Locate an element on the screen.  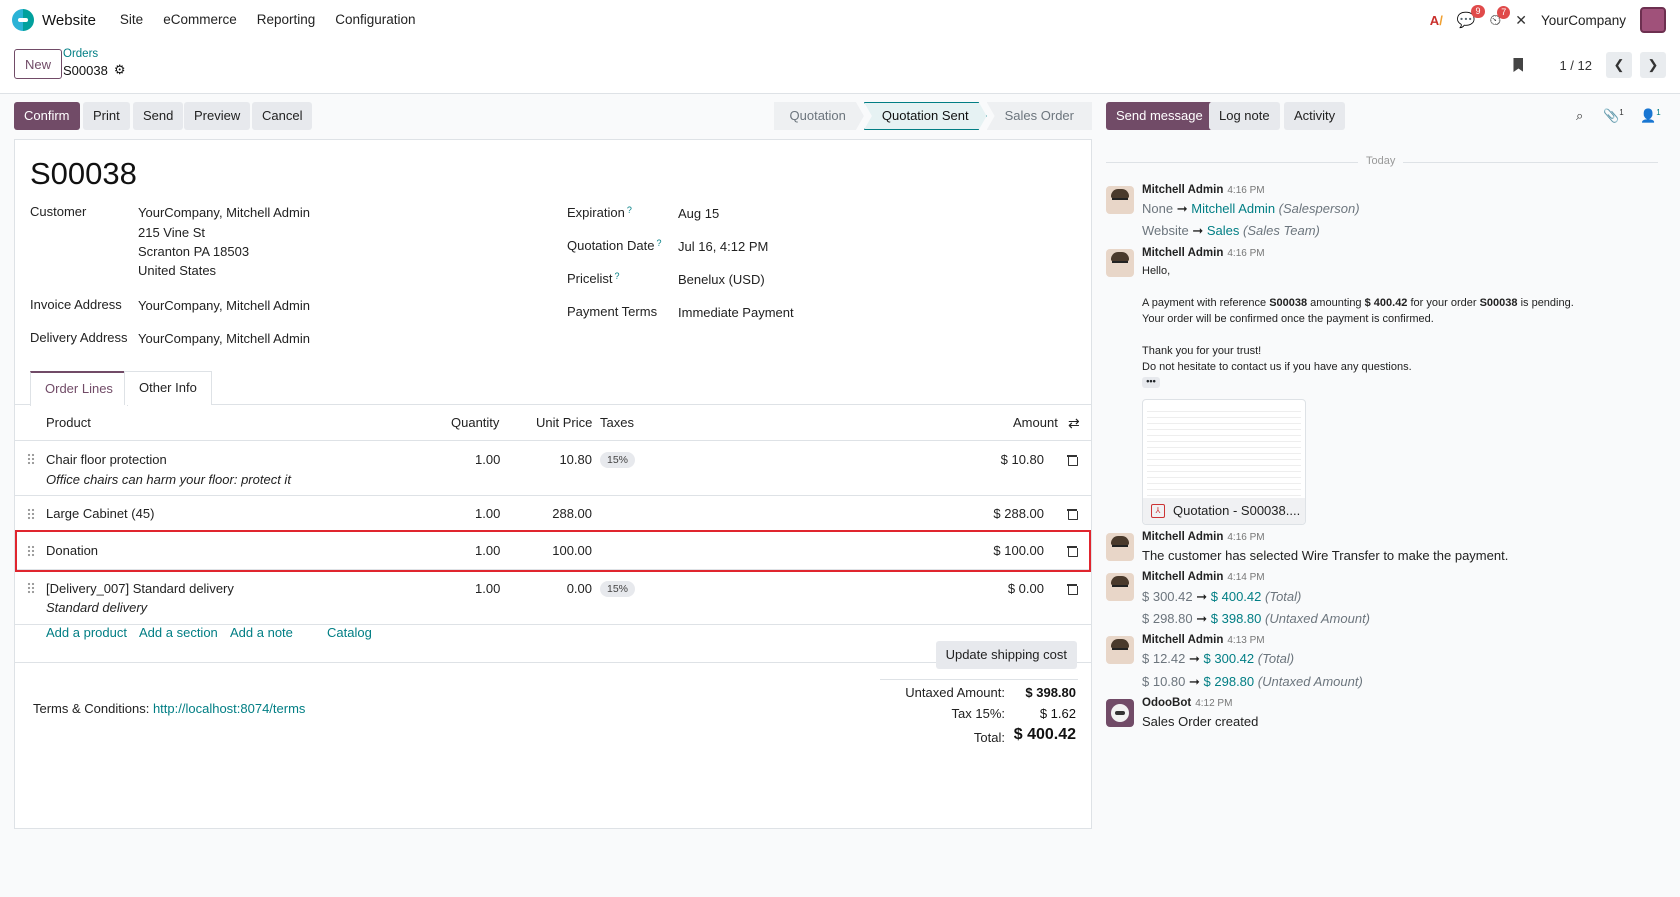
gear-icon: ⚙ is located at coordinates (120, 70).